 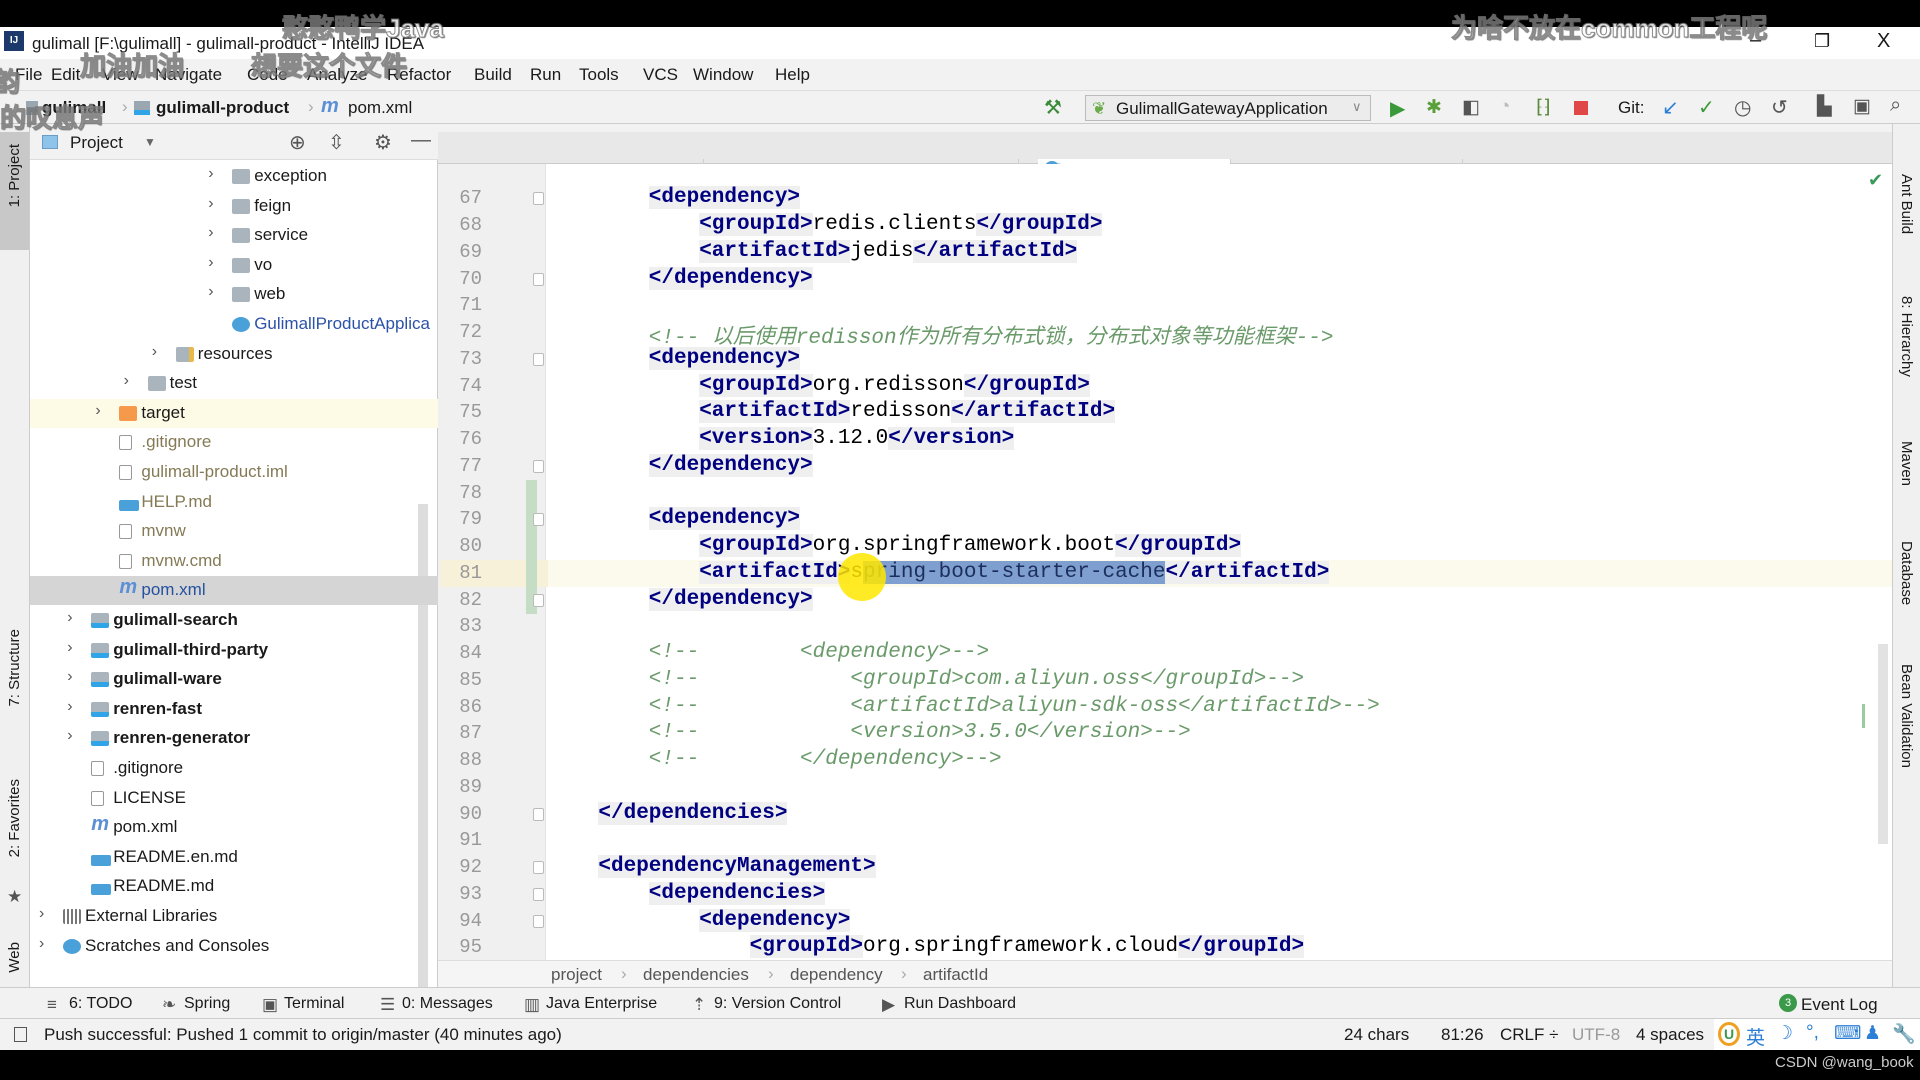 What do you see at coordinates (1847, 1033) in the screenshot?
I see `keyboard-icon: ⌨` at bounding box center [1847, 1033].